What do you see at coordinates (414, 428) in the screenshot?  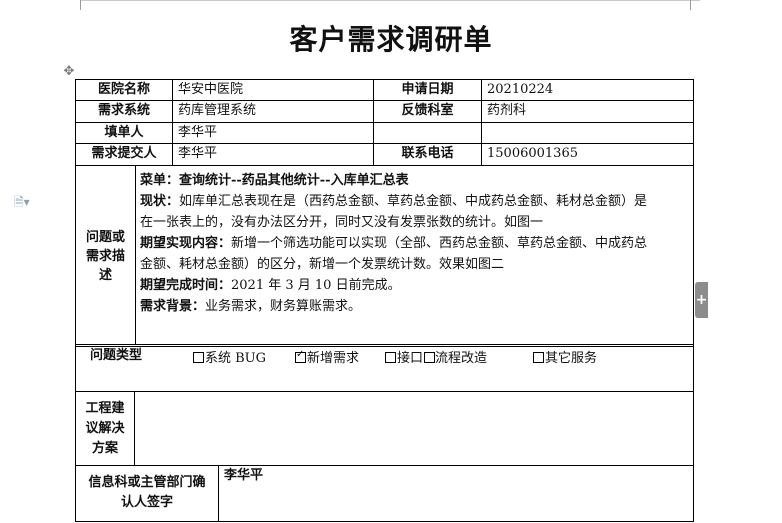 I see `solution-value` at bounding box center [414, 428].